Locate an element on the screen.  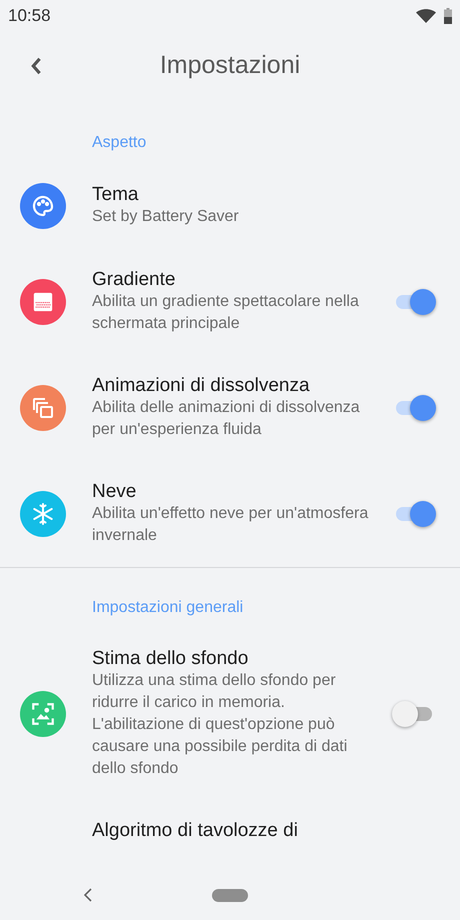
item-title: Neve is located at coordinates (115, 492).